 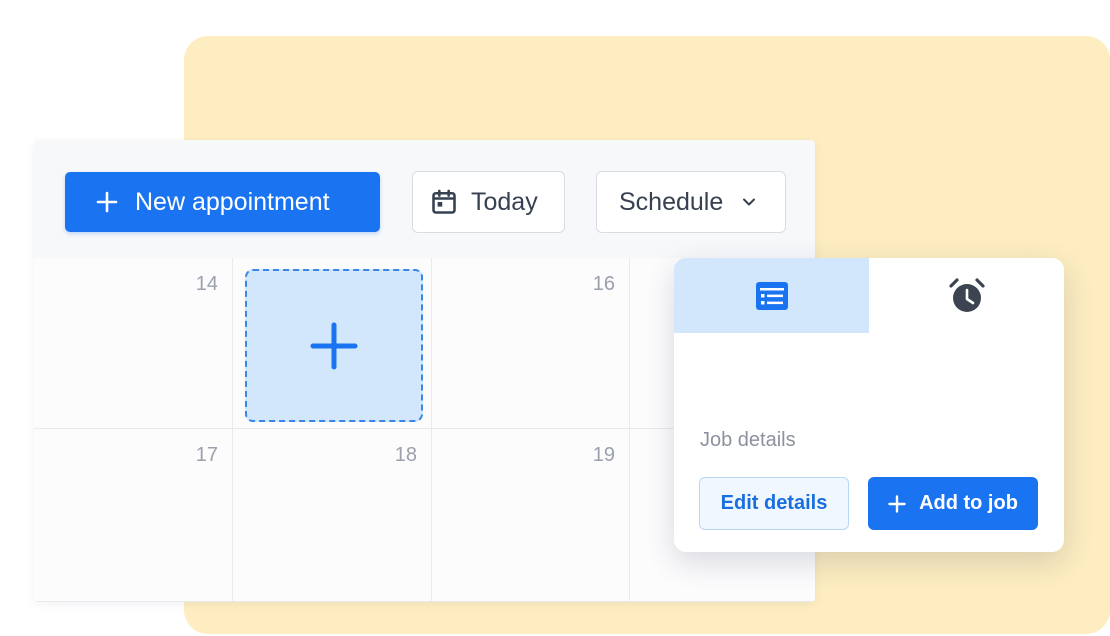 I want to click on details-list-icon, so click(x=771, y=295).